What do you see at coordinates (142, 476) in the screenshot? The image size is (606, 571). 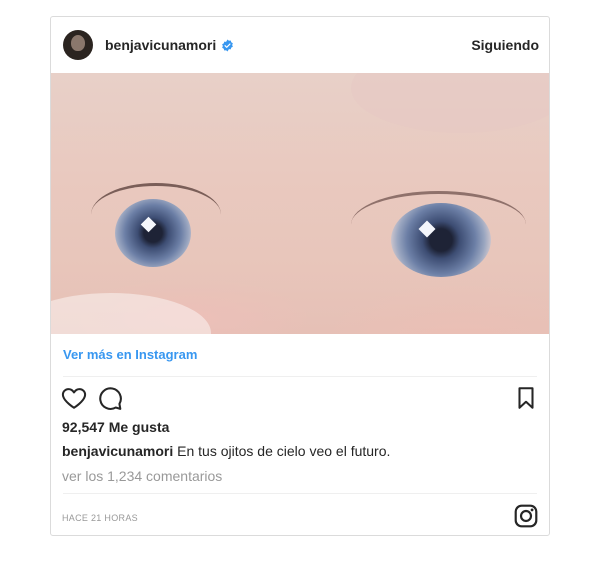 I see `view-comments-link: ver los 1,234 comentarios` at bounding box center [142, 476].